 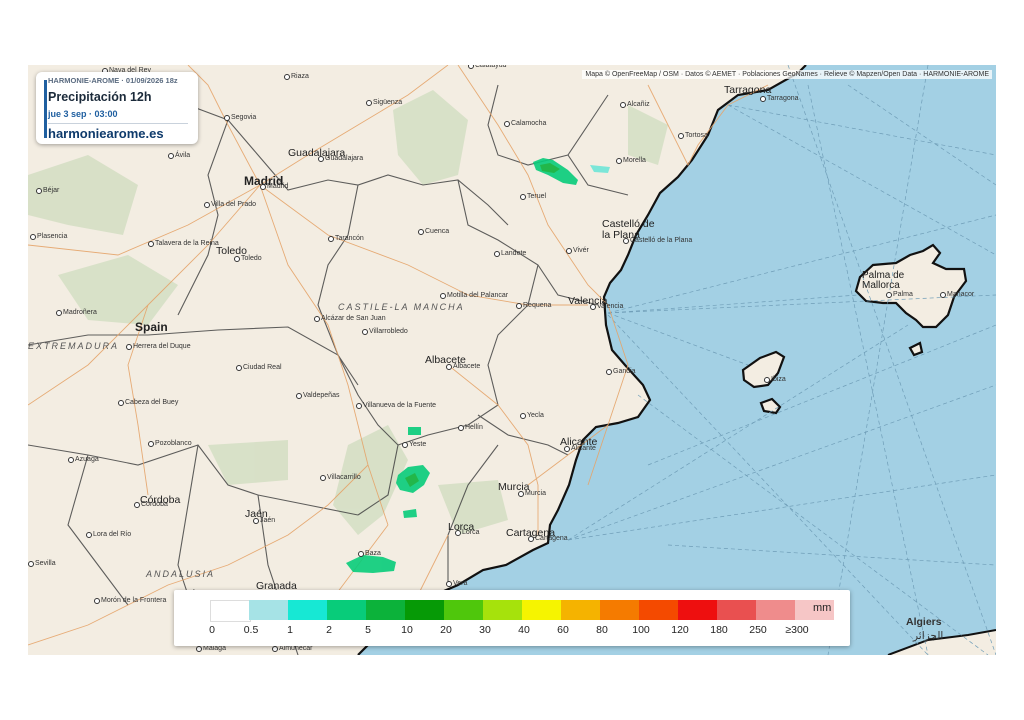 What do you see at coordinates (783, 98) in the screenshot?
I see `town-label: Tarragona` at bounding box center [783, 98].